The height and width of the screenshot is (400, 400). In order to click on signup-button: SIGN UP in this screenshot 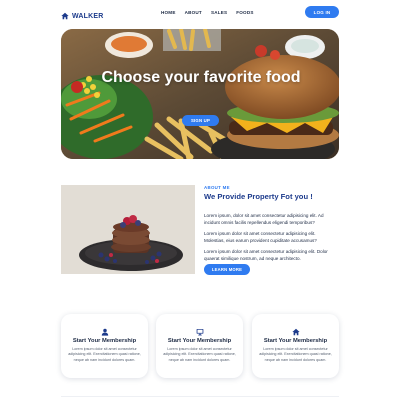, I will do `click(200, 120)`.